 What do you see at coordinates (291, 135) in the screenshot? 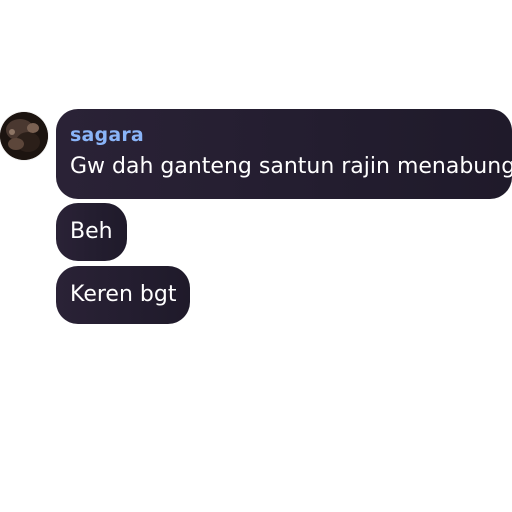
I see `sender-name: sagara` at bounding box center [291, 135].